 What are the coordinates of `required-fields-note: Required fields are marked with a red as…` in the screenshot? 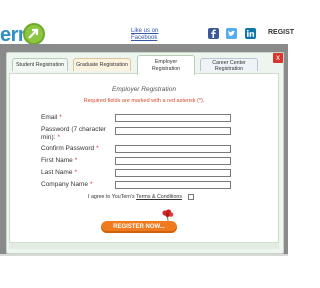 It's located at (144, 101).